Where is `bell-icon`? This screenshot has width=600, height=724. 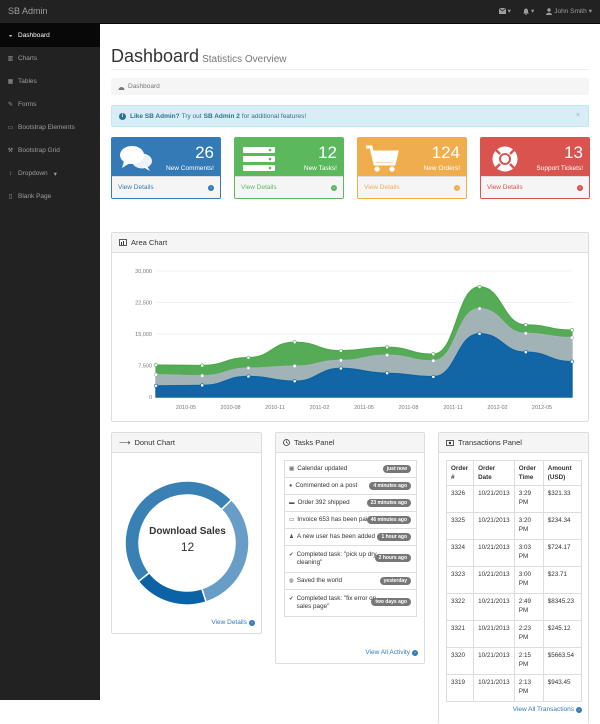 bell-icon is located at coordinates (525, 11).